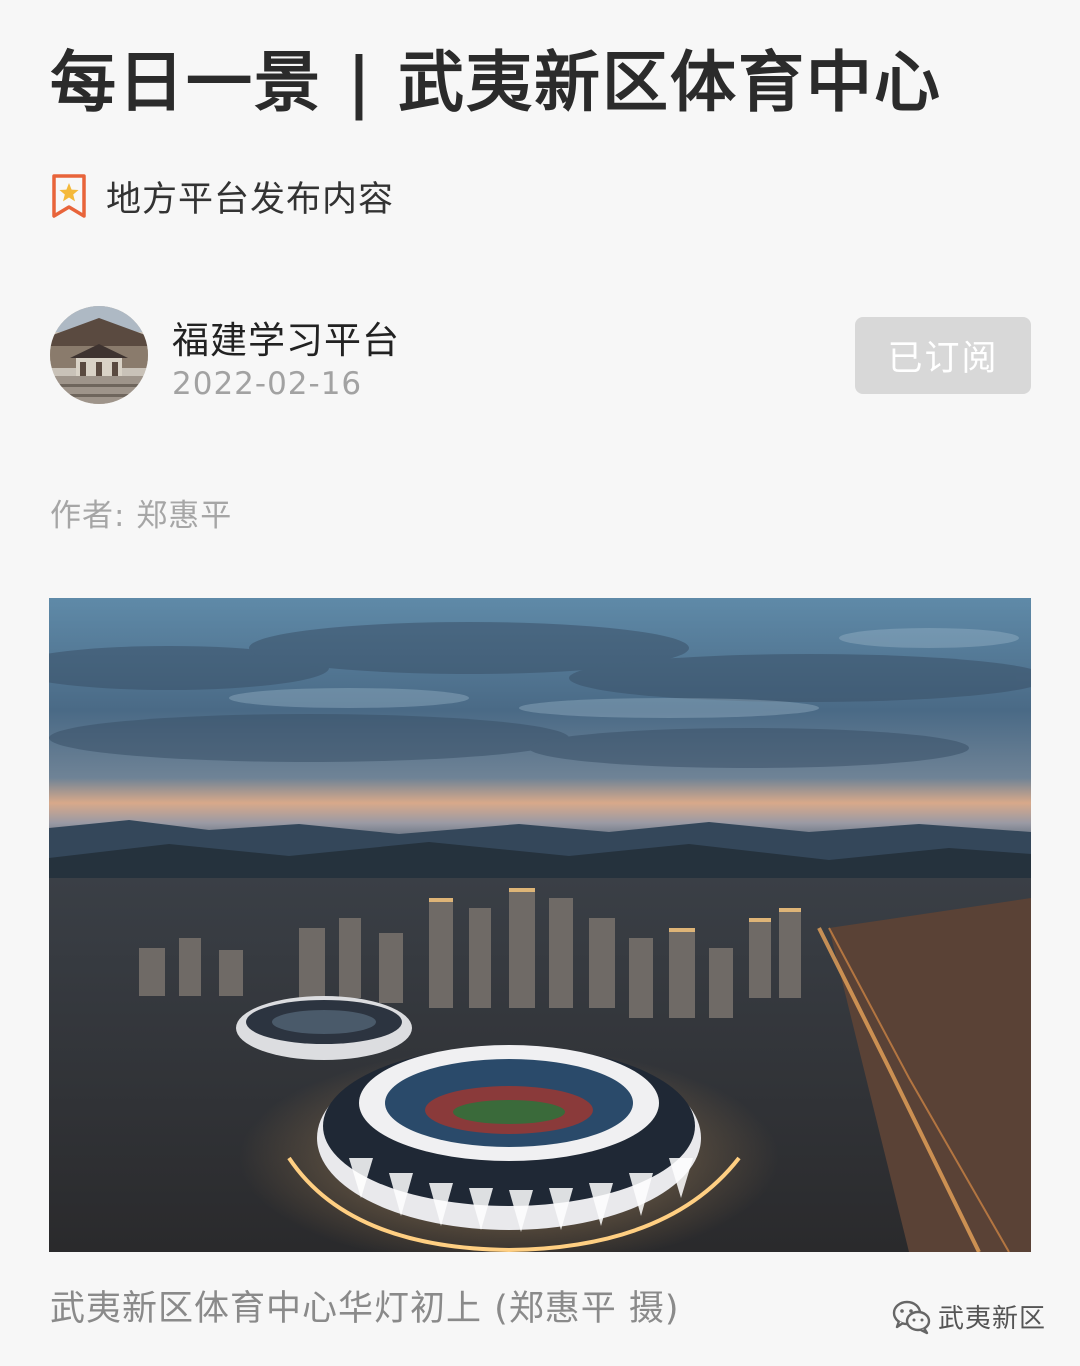 Image resolution: width=1080 pixels, height=1366 pixels. I want to click on publisher-name: 福建学习平台, so click(286, 337).